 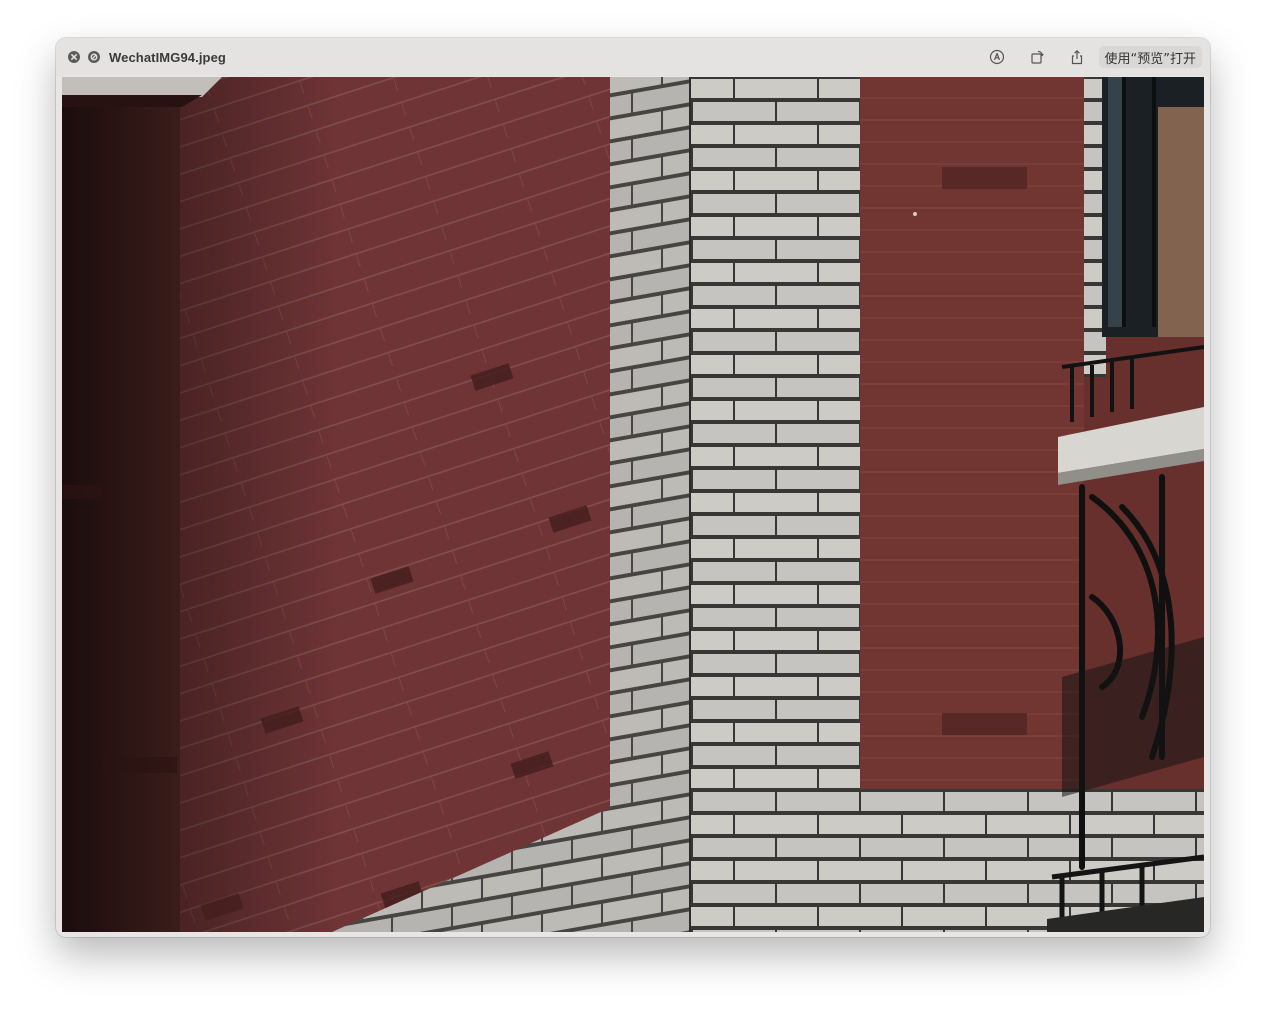 What do you see at coordinates (1037, 57) in the screenshot?
I see `rotate-icon` at bounding box center [1037, 57].